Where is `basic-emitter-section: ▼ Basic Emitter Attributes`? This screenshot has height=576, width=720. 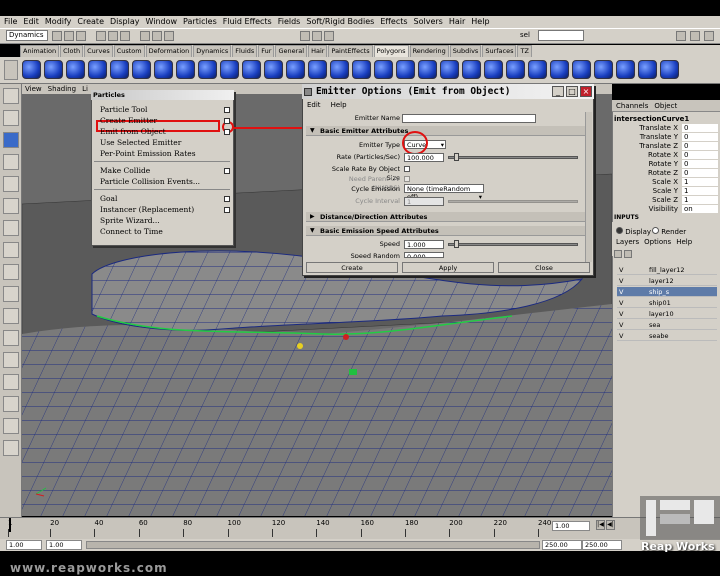 basic-emitter-section: ▼ Basic Emitter Attributes is located at coordinates (446, 131).